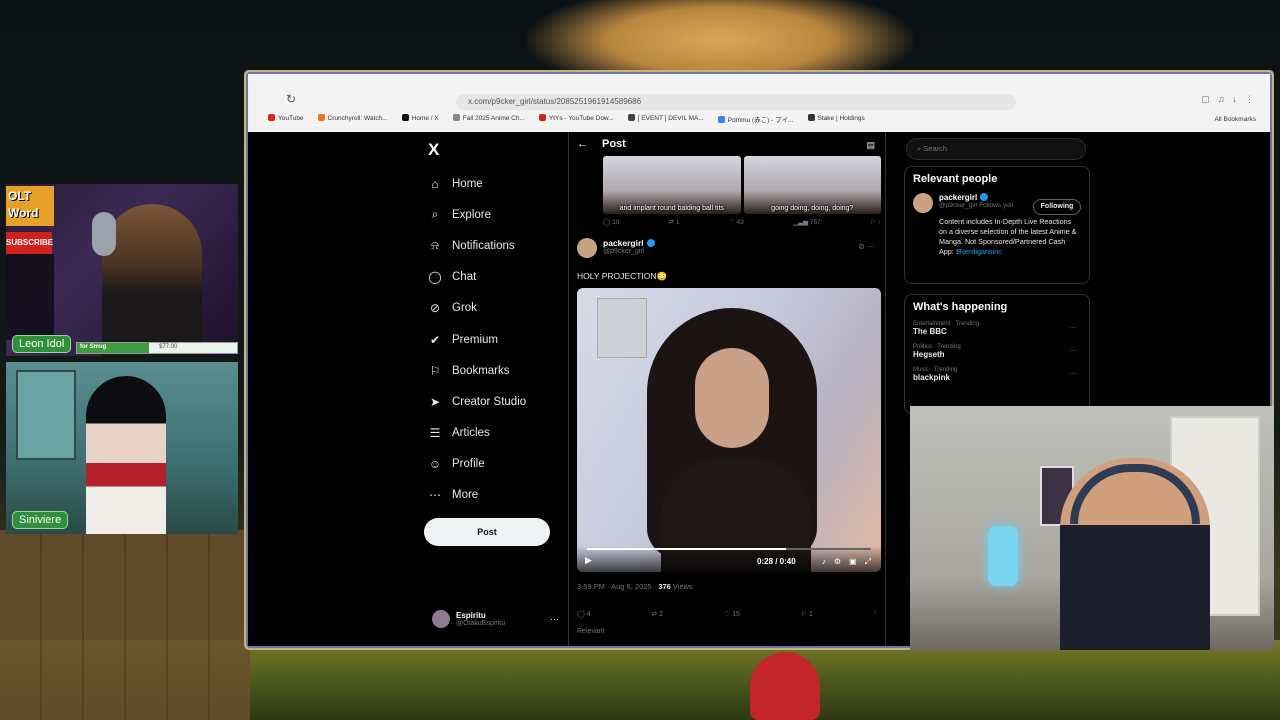  I want to click on nav-item-chat: ◯ Chat, so click(477, 277).